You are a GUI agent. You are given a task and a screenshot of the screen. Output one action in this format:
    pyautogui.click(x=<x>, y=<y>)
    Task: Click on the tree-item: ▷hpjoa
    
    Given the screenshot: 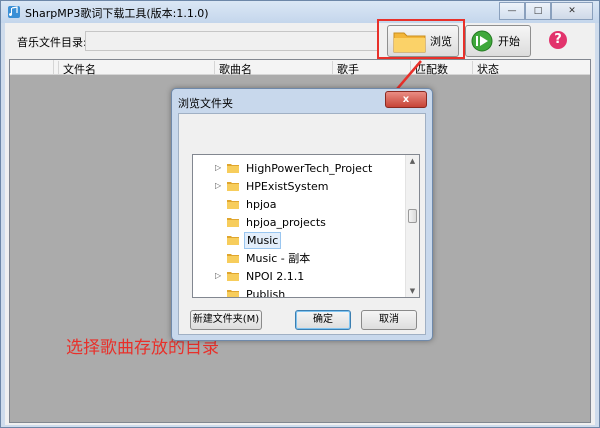 What is the action you would take?
    pyautogui.click(x=235, y=204)
    